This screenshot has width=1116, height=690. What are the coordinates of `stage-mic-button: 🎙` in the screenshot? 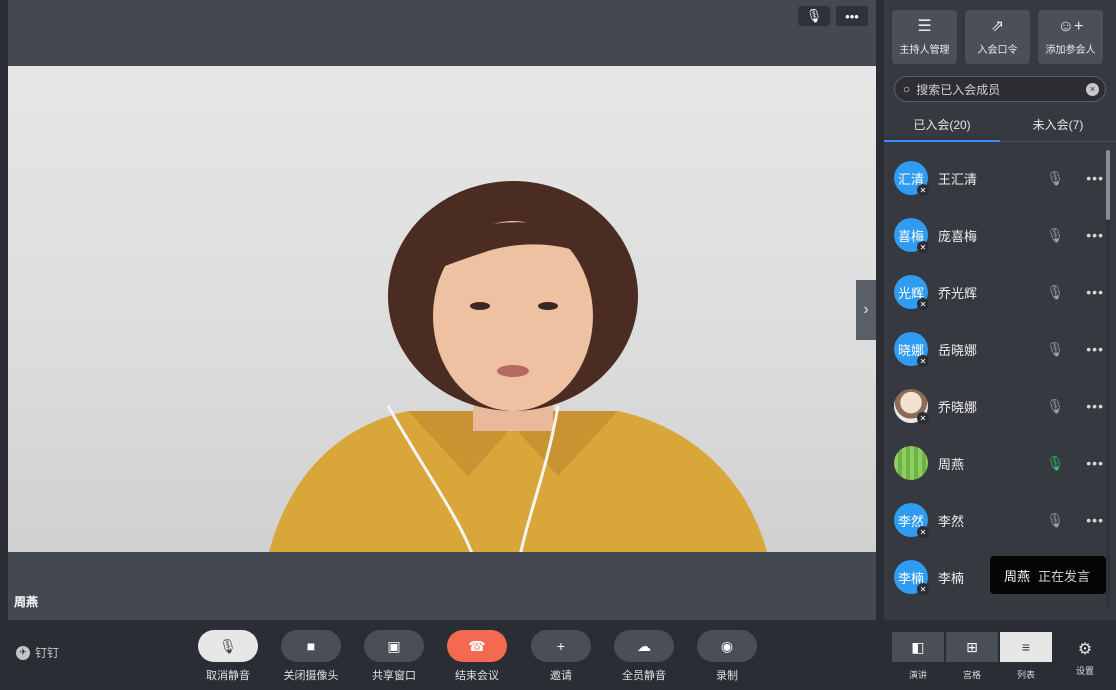 It's located at (814, 16).